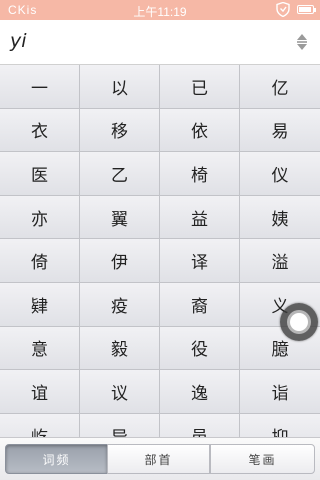 This screenshot has height=480, width=320. I want to click on character-cell: 乙, so click(120, 174).